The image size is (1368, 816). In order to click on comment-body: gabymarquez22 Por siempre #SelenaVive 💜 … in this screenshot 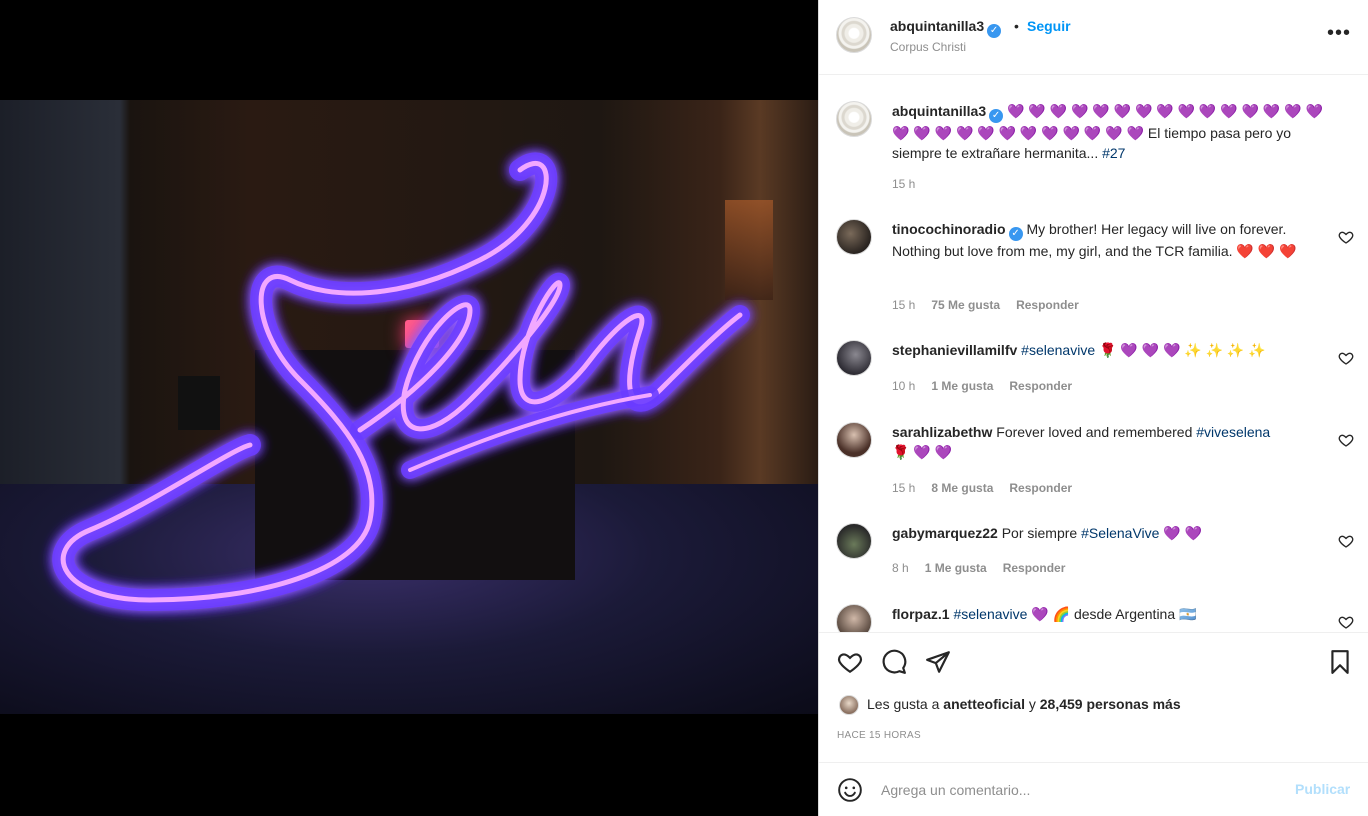, I will do `click(1112, 533)`.